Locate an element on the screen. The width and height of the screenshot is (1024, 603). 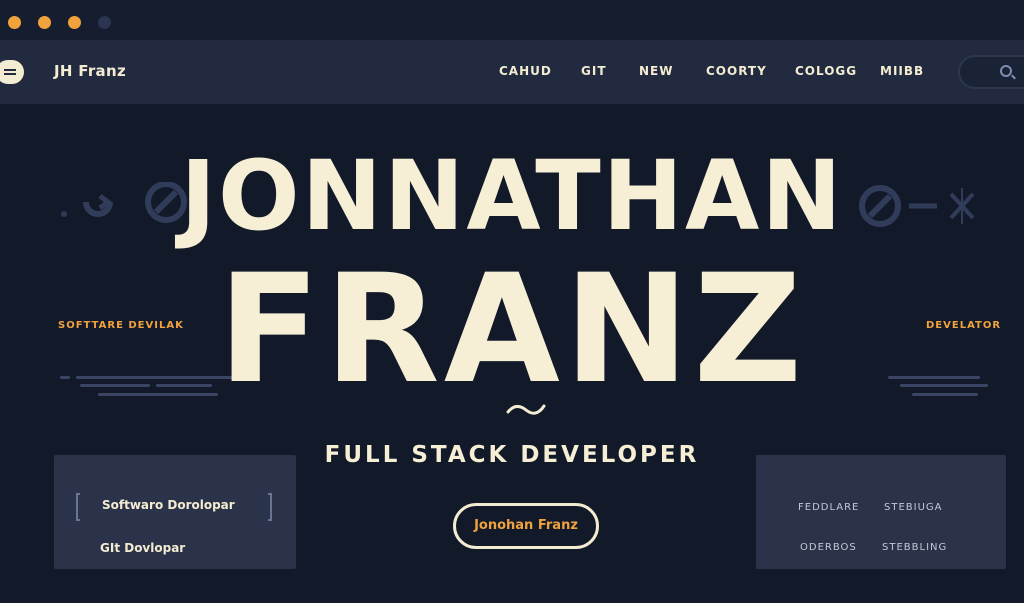
skill-tag: ODERBOS is located at coordinates (828, 547).